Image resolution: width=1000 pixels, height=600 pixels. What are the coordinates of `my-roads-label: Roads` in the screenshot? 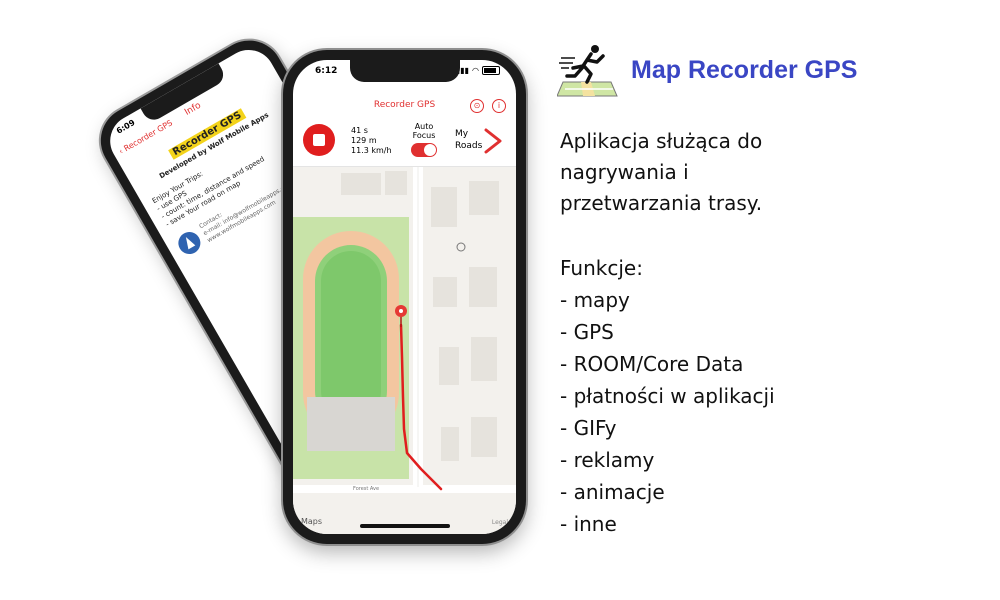 It's located at (469, 146).